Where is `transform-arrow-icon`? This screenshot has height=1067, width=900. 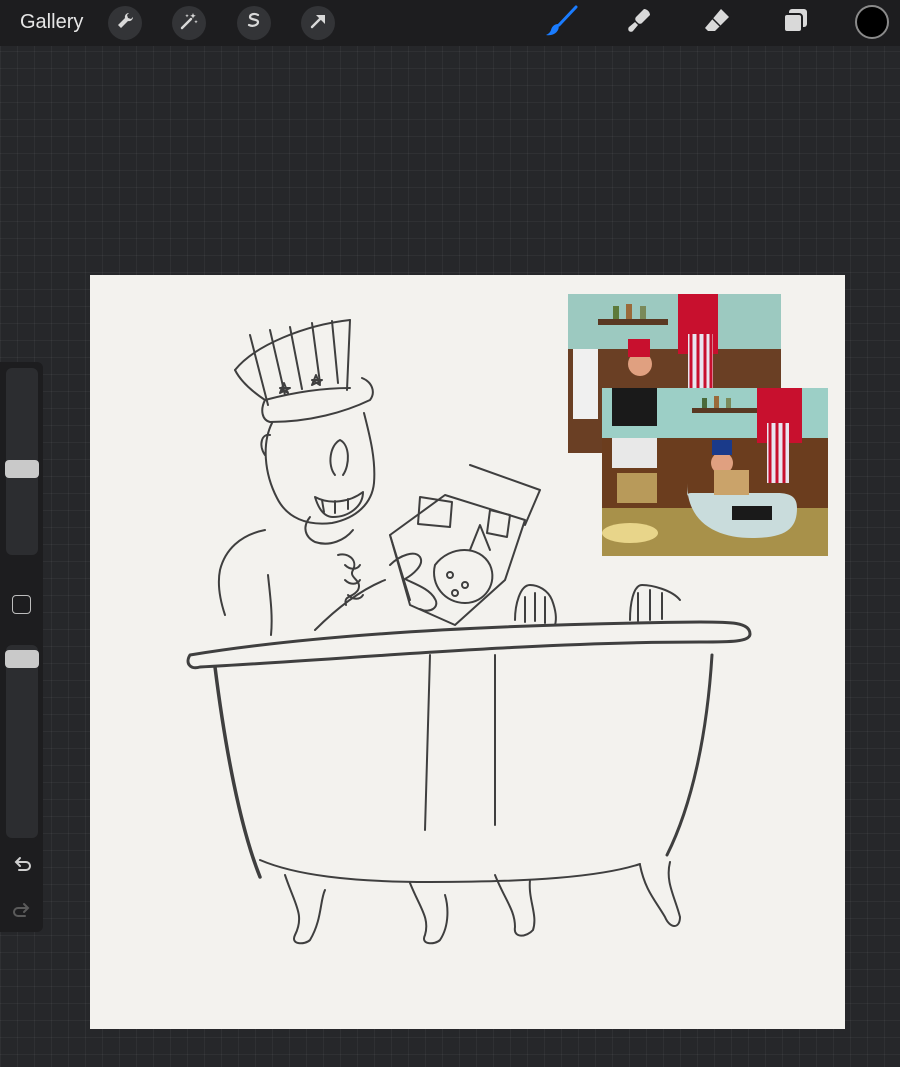
transform-arrow-icon is located at coordinates (318, 23).